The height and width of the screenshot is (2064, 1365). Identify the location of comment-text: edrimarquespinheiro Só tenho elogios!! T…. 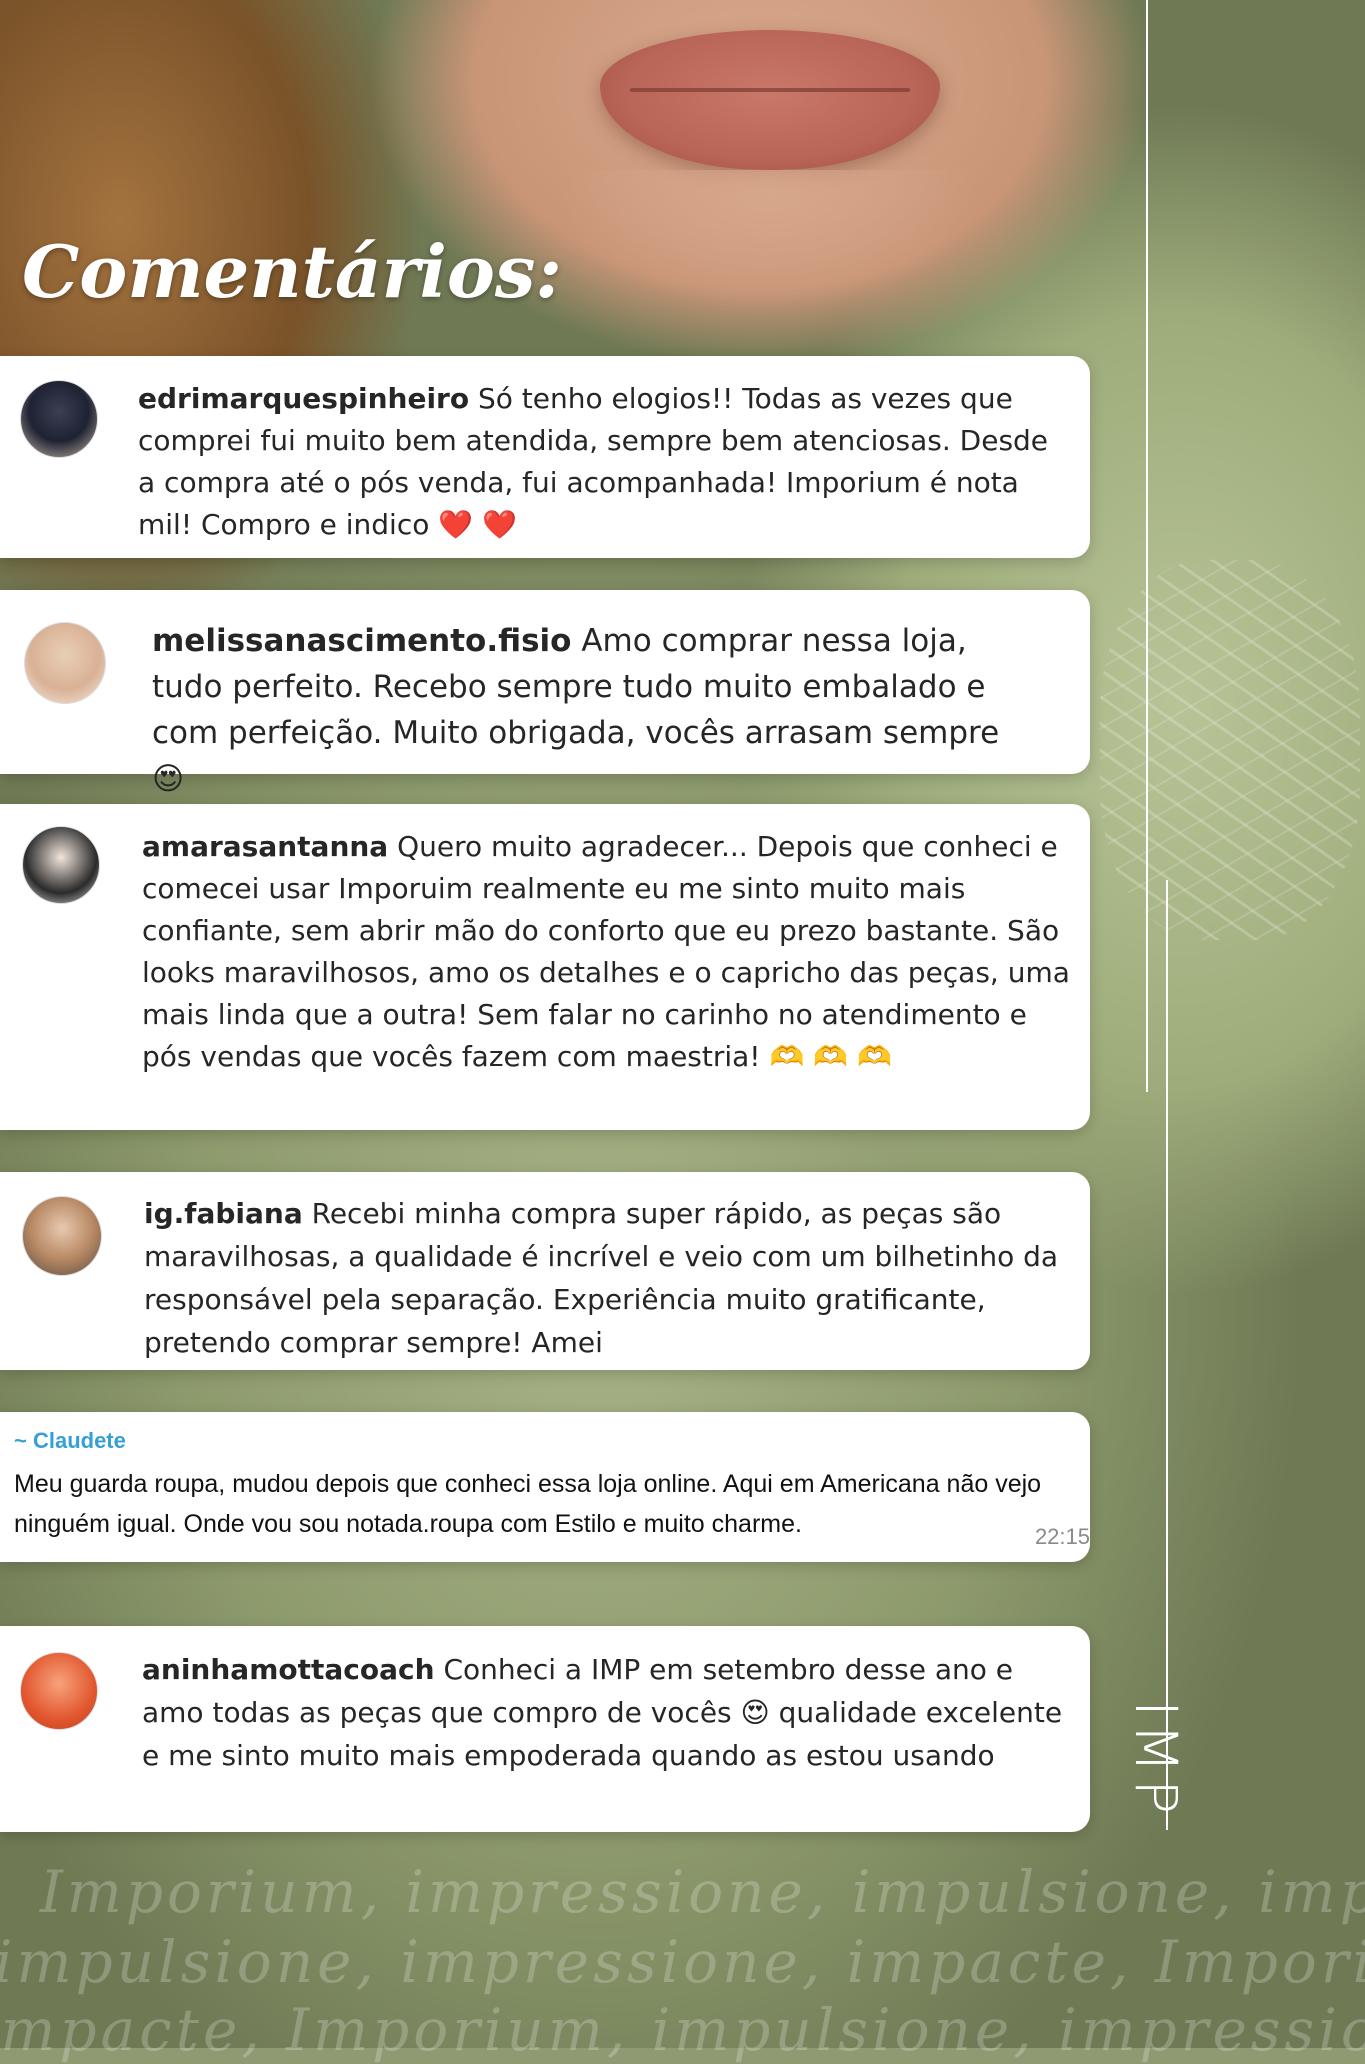
(598, 462).